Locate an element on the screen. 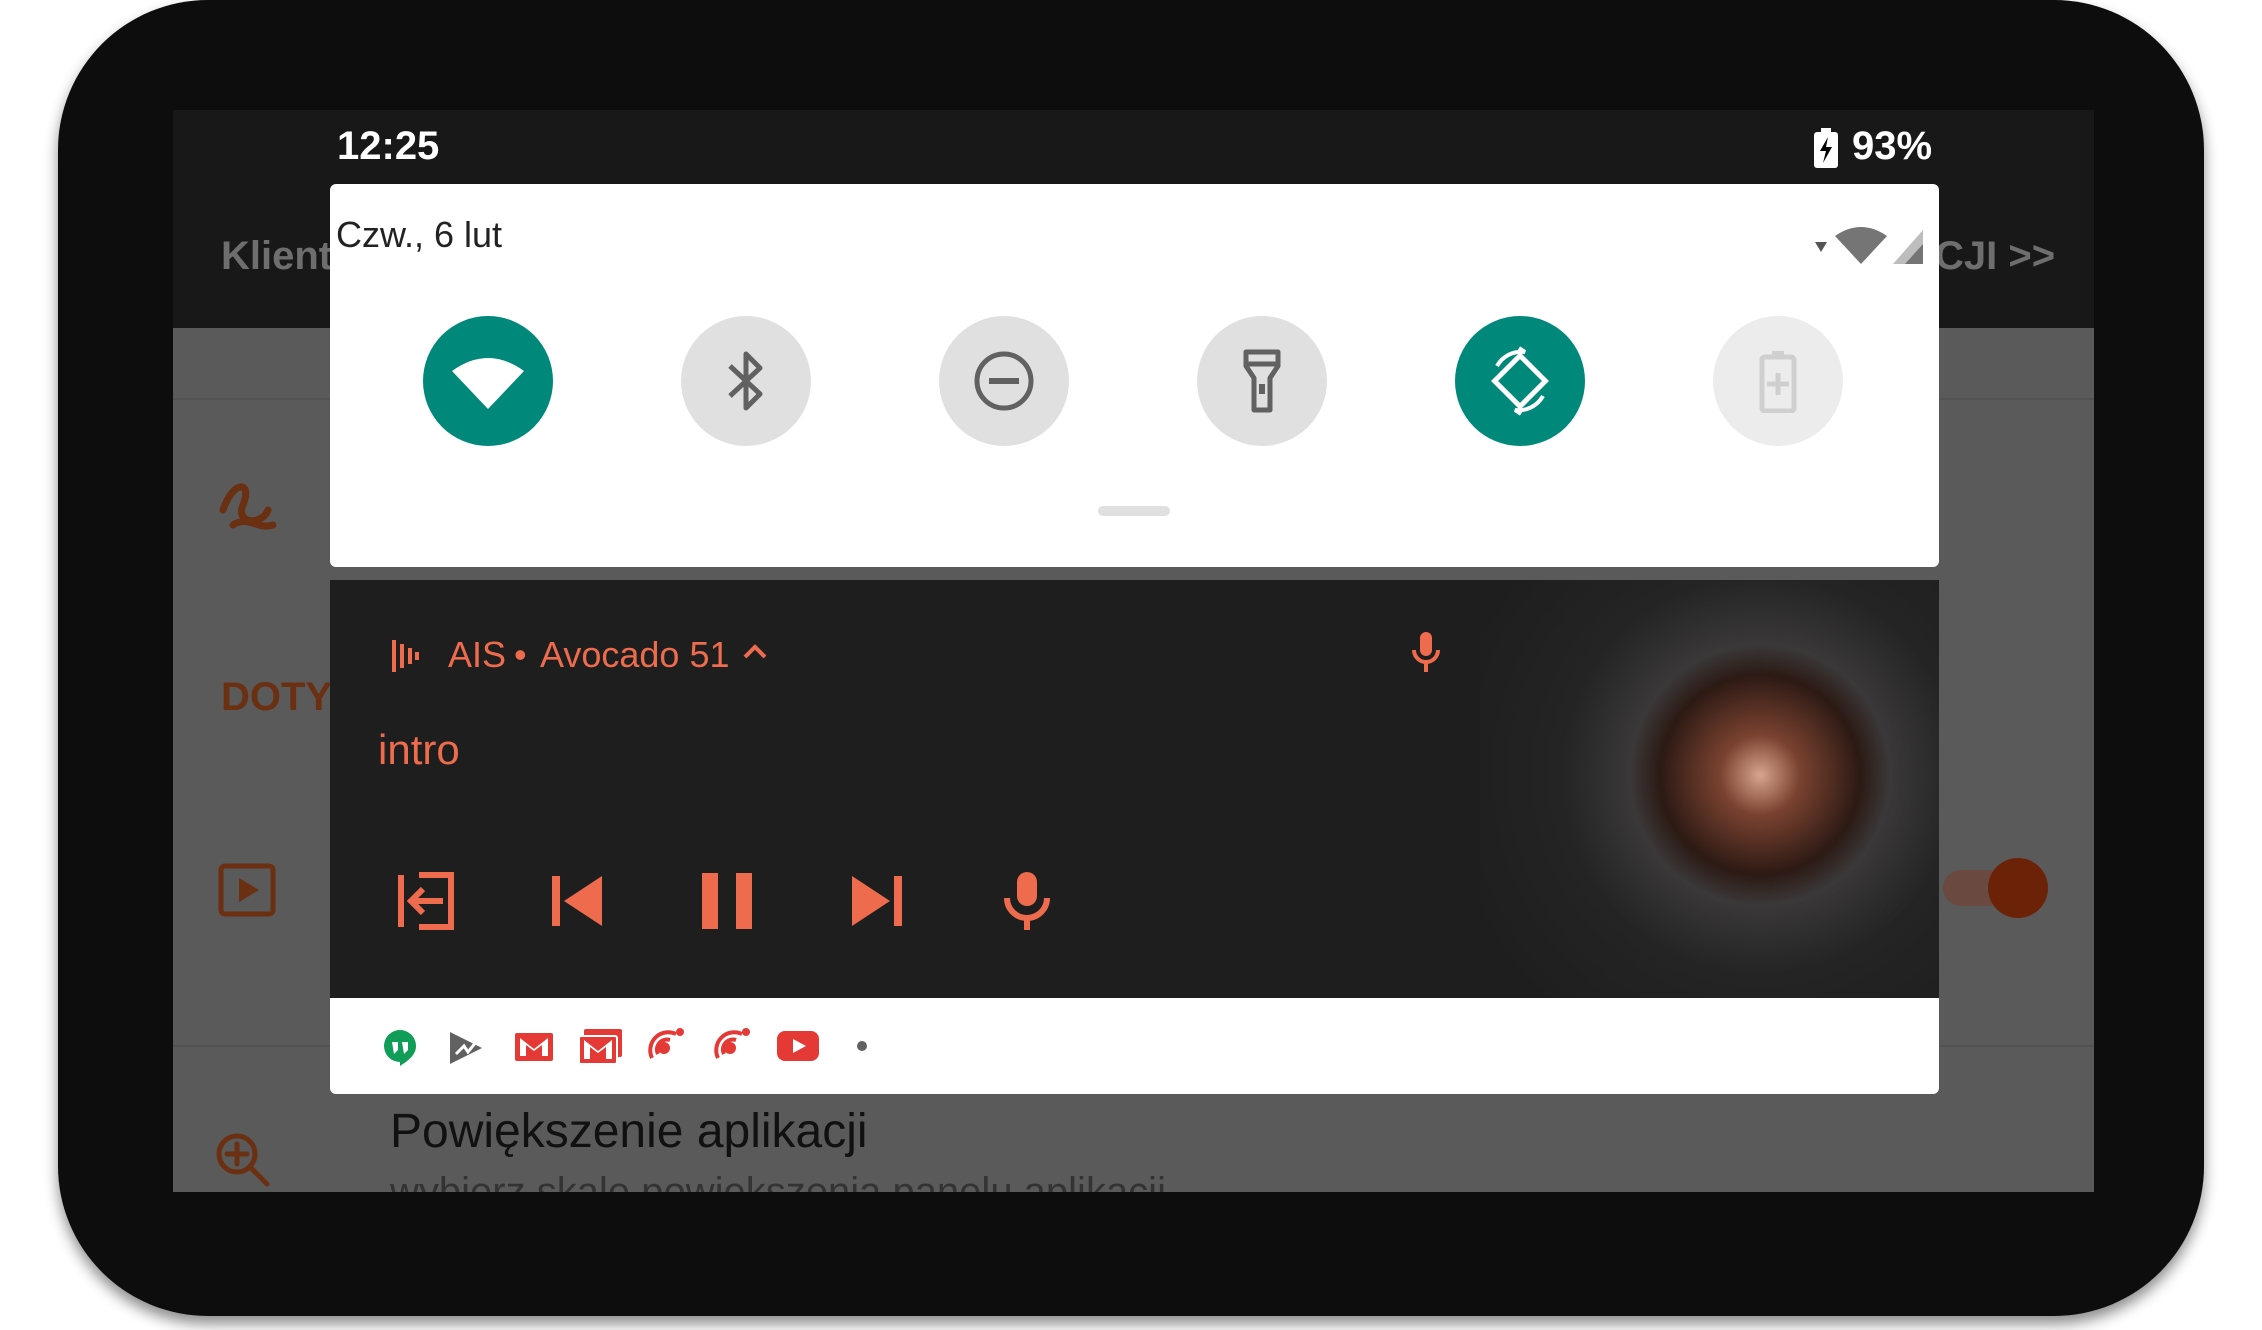  battery-percent: 93% is located at coordinates (1892, 146).